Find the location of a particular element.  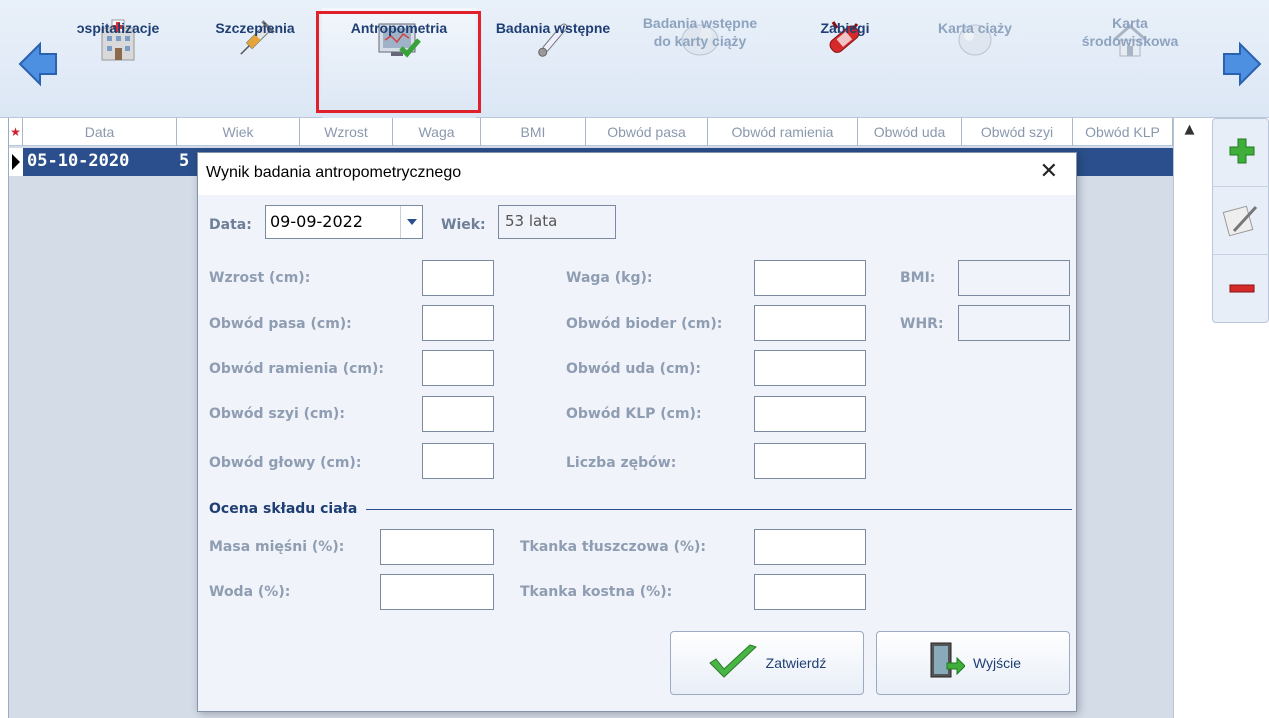

date-label: Data: is located at coordinates (230, 225).